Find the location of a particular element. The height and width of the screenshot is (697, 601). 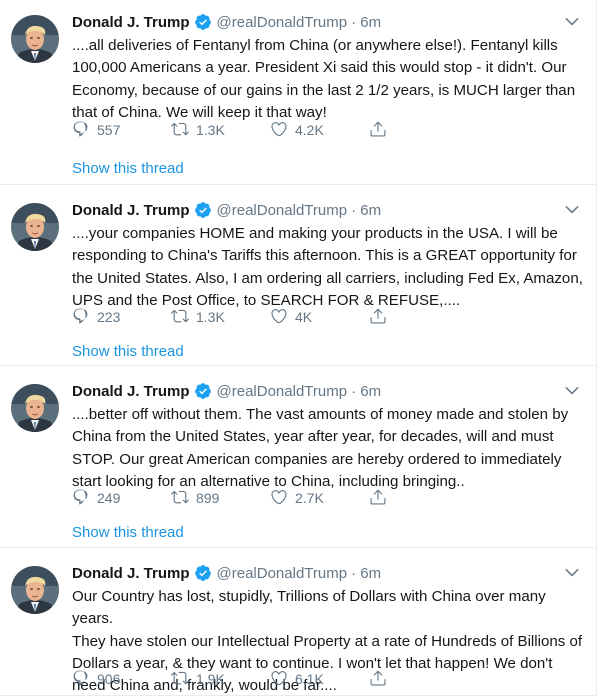

tweet-actions: 249 899 2.7K is located at coordinates (229, 498).